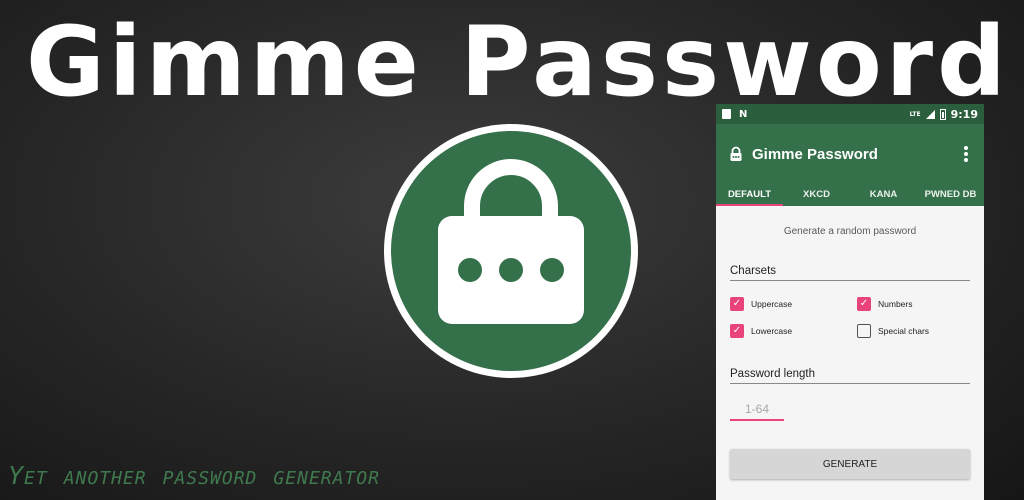  Describe the element at coordinates (964, 114) in the screenshot. I see `status-time: 9:19` at that location.